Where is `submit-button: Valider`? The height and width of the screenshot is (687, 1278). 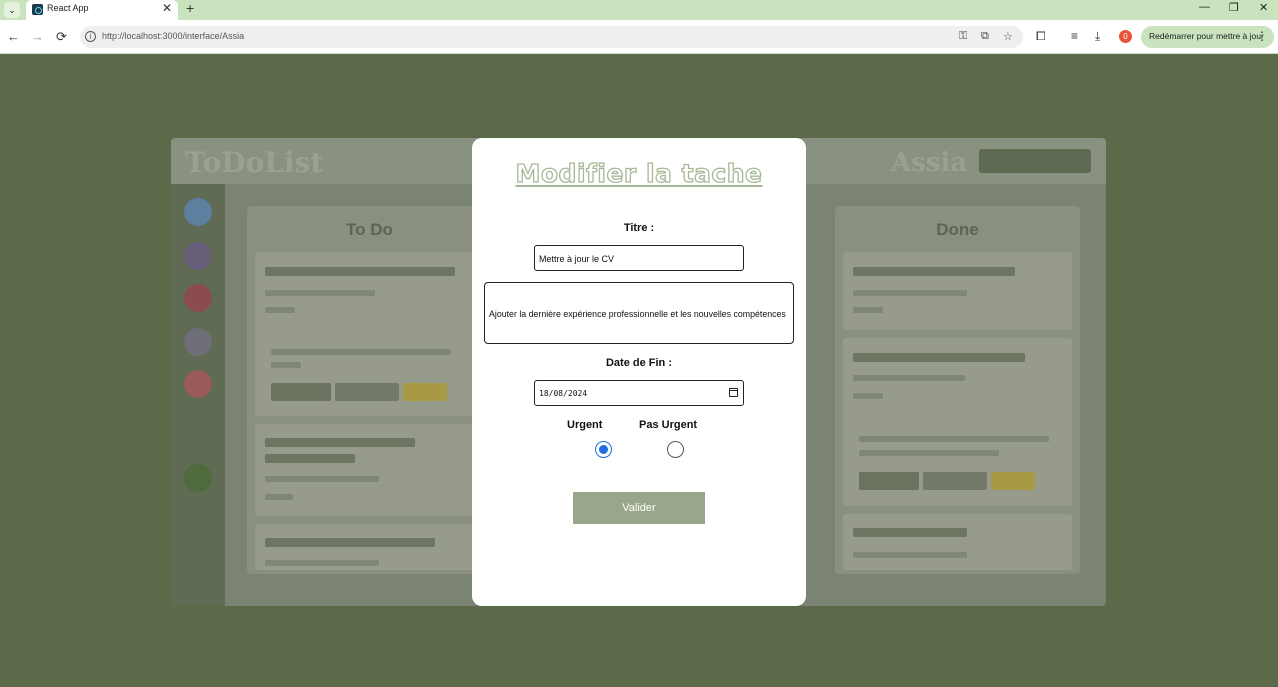
submit-button: Valider is located at coordinates (639, 508).